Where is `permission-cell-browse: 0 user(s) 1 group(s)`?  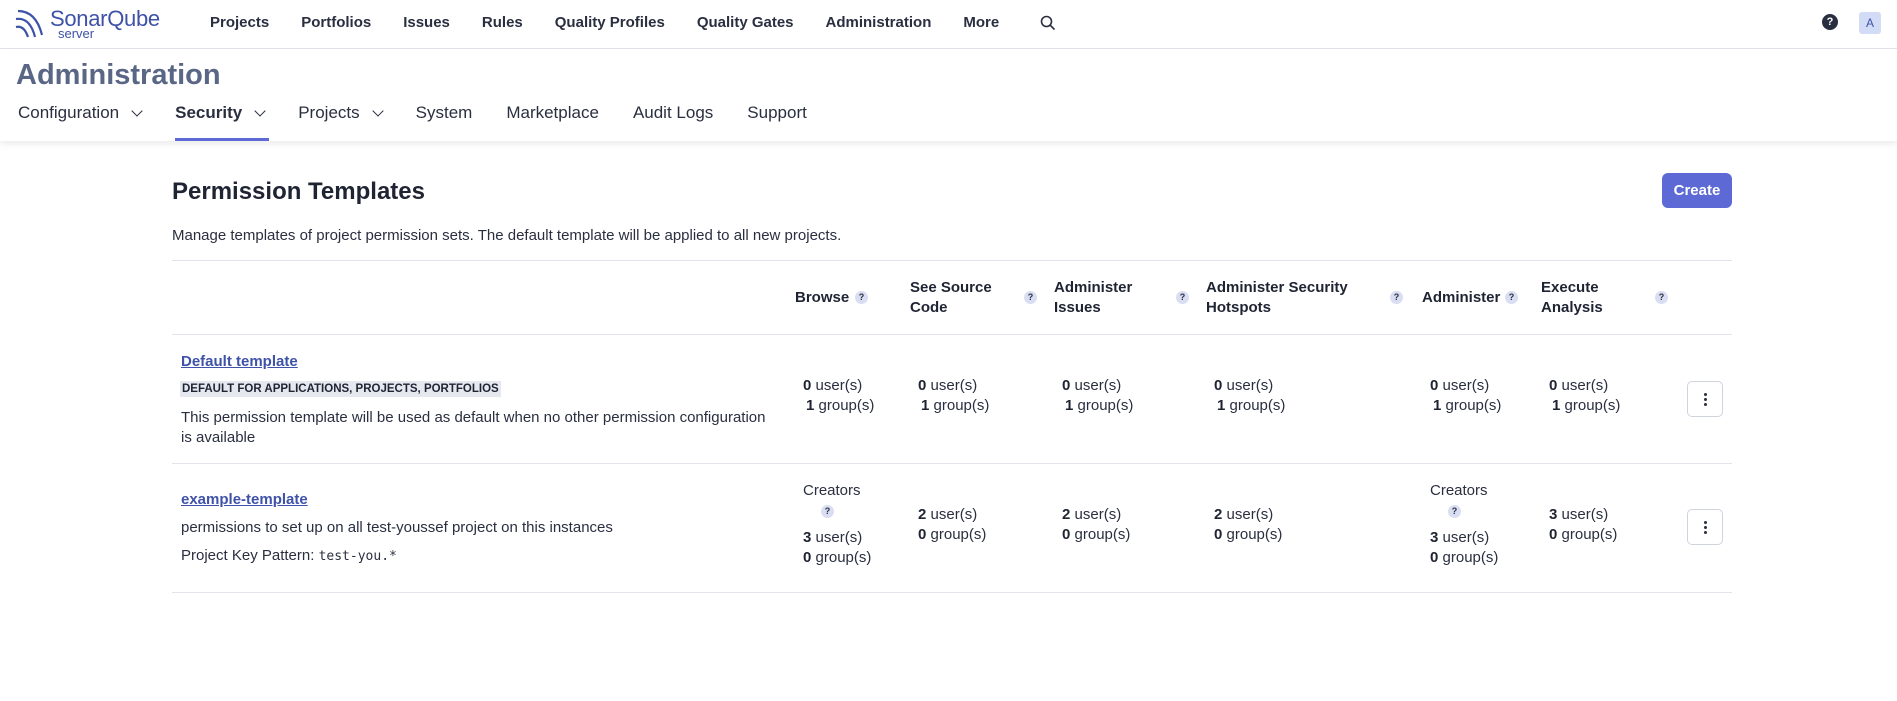
permission-cell-browse: 0 user(s) 1 group(s) is located at coordinates (839, 395).